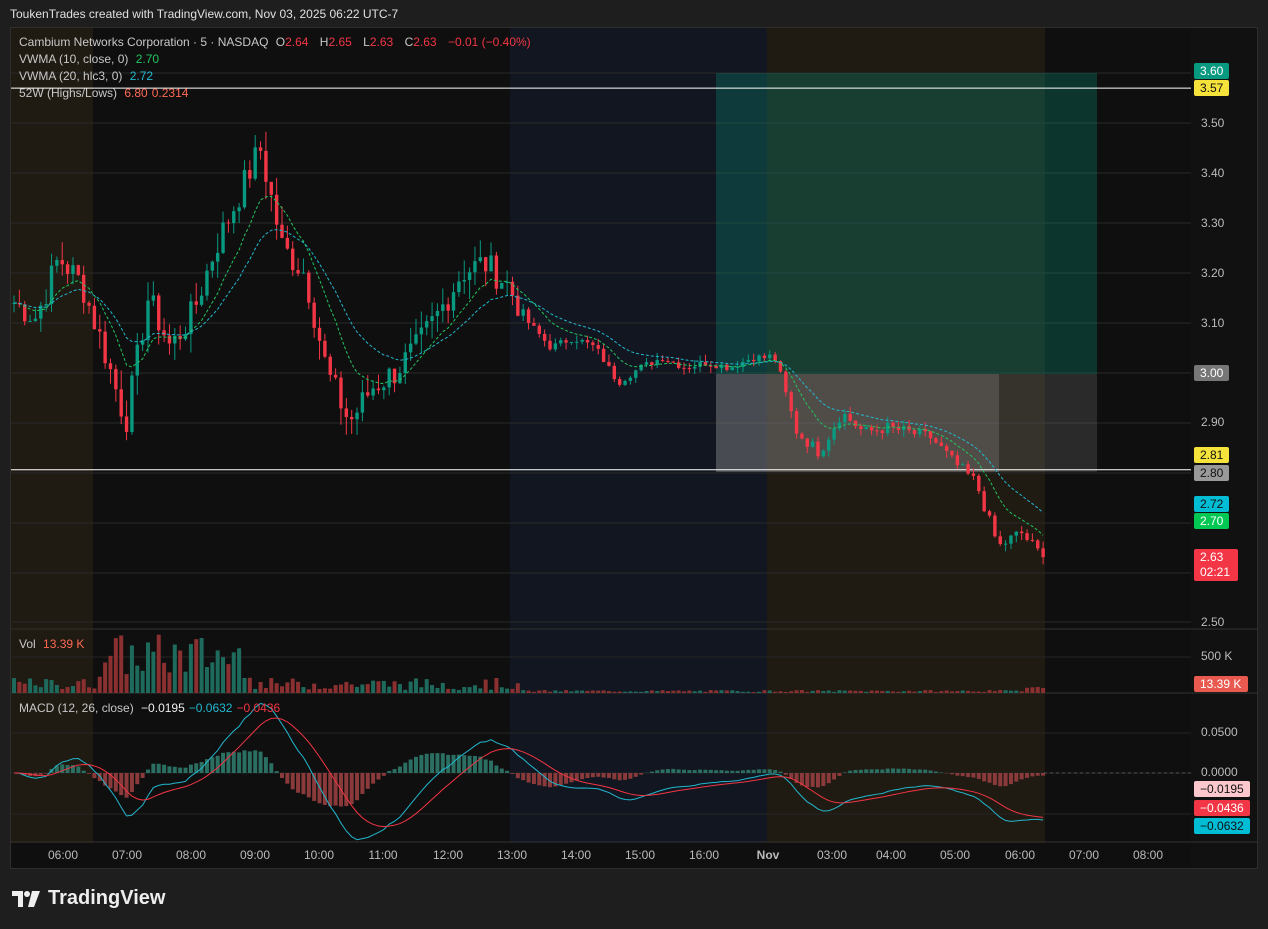  I want to click on tradingview-logo: TradingView, so click(88, 898).